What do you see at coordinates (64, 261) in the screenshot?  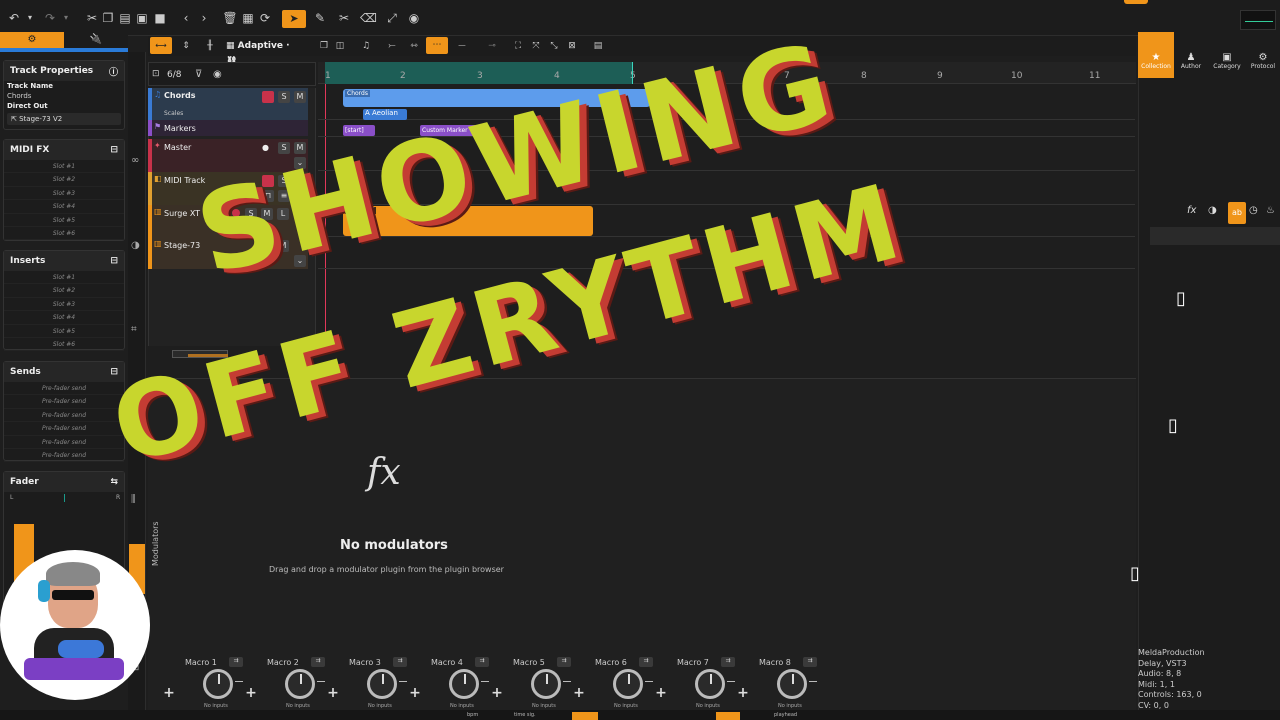 I see `inserts-header: Inserts ⊟` at bounding box center [64, 261].